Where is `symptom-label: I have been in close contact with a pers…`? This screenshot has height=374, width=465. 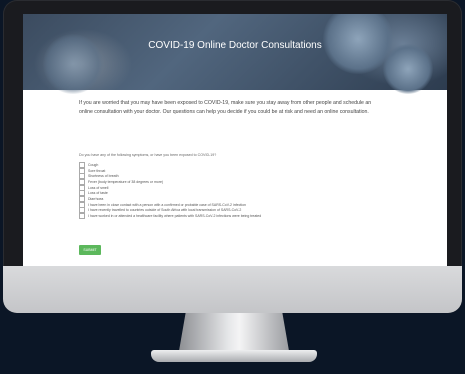 symptom-label: I have been in close contact with a pers… is located at coordinates (167, 204).